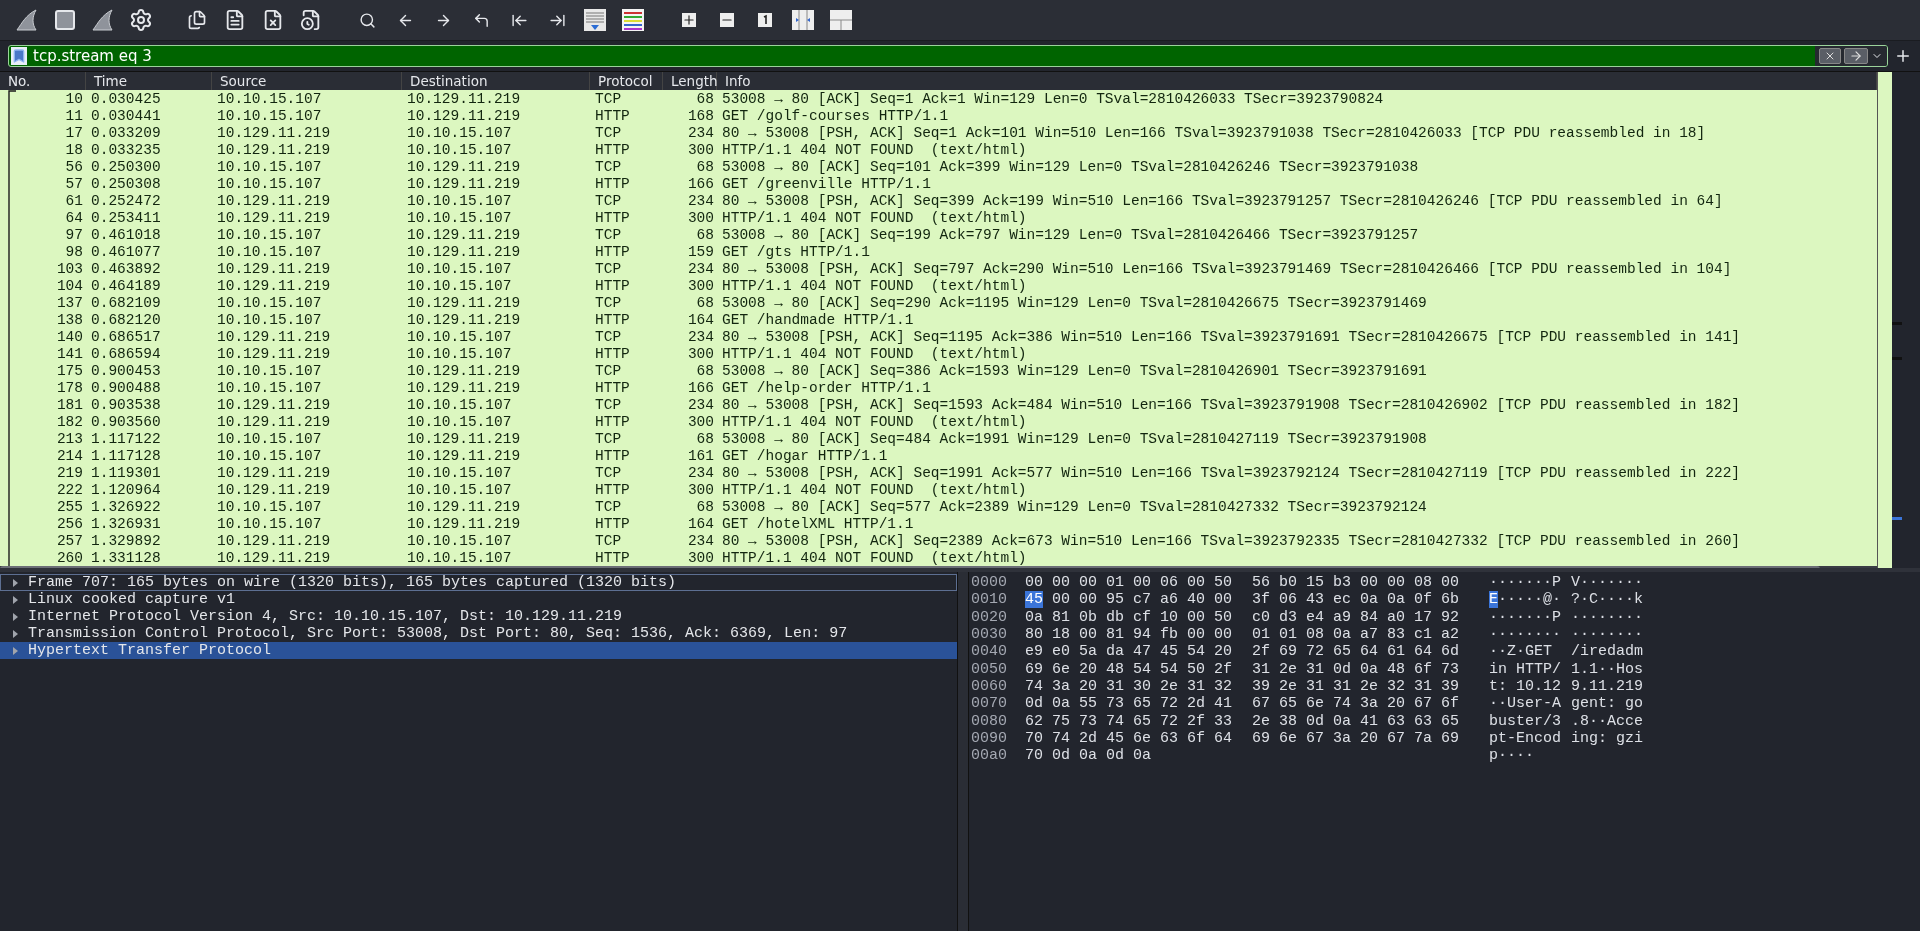  What do you see at coordinates (1356, 669) in the screenshot?
I see `hex-bytes: 31 2e 31 0d 0a 48 6f 73` at bounding box center [1356, 669].